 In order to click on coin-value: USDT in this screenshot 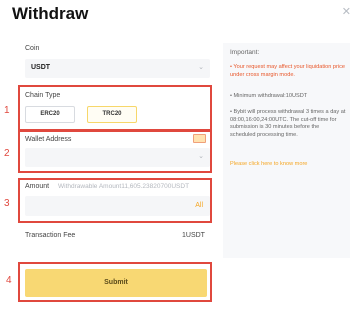, I will do `click(41, 67)`.